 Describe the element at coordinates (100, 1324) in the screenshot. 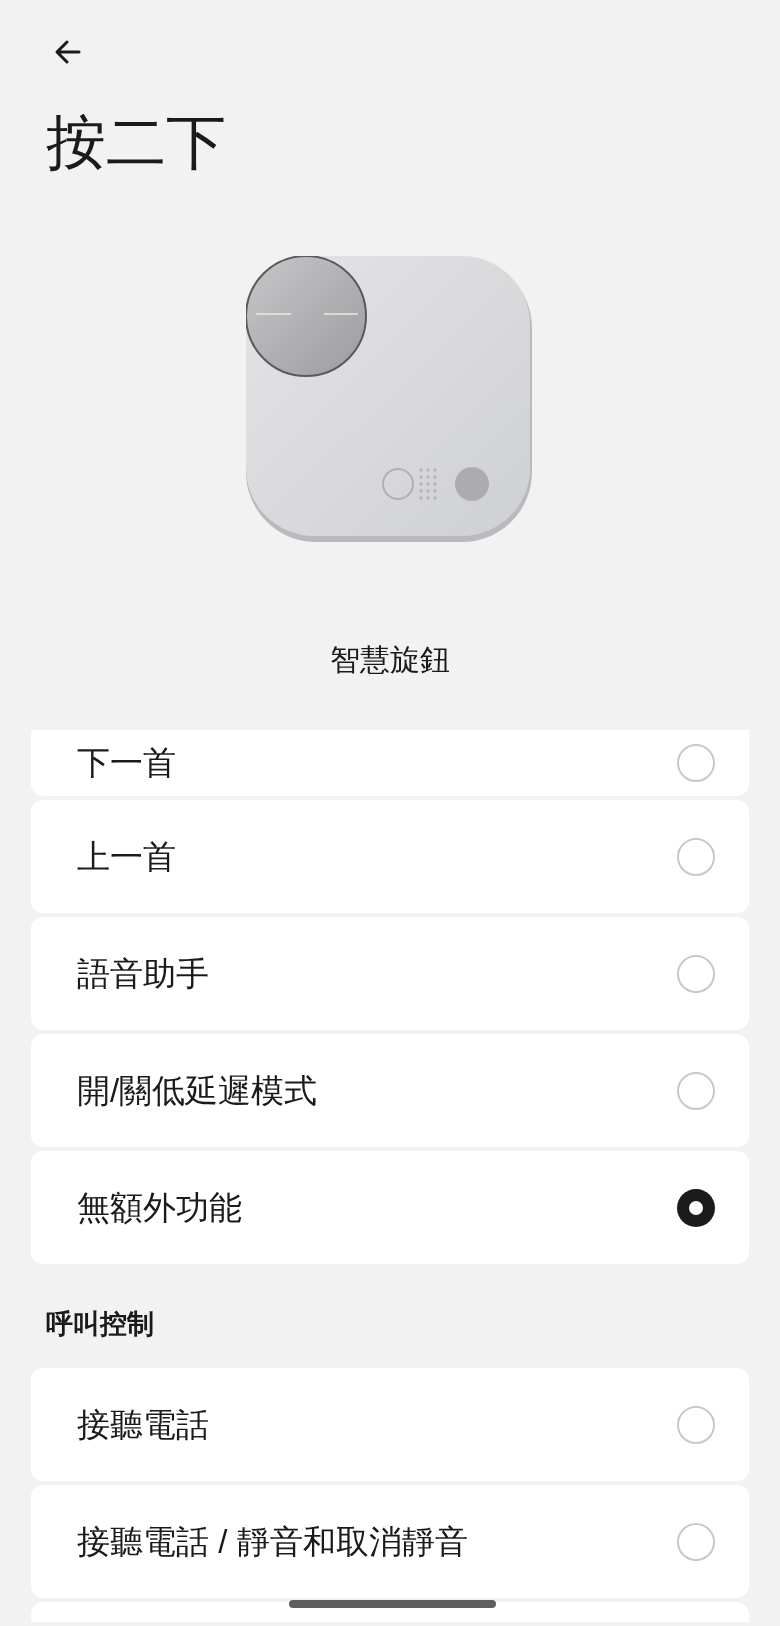

I see `section-heading: 呼叫控制` at that location.